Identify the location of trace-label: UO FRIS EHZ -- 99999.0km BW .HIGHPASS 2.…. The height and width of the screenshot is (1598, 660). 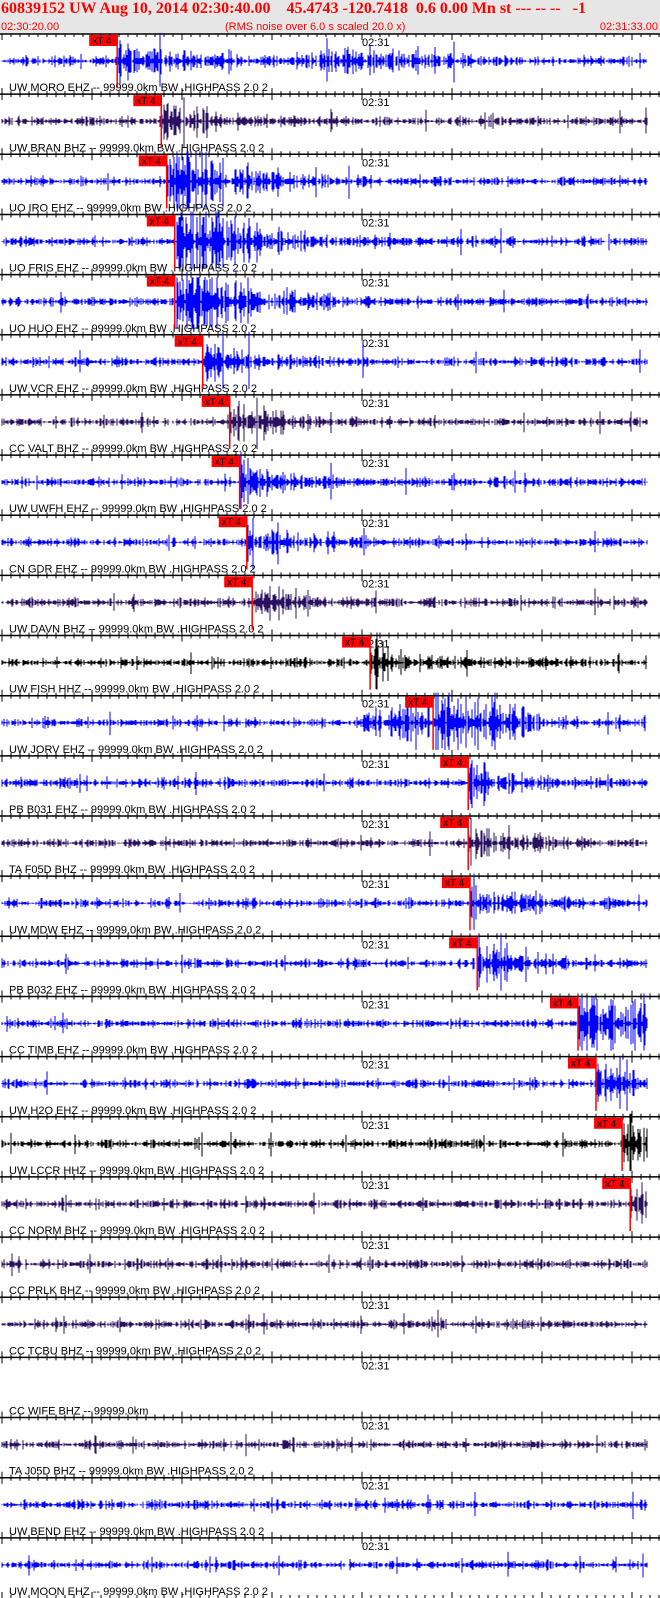
(133, 269).